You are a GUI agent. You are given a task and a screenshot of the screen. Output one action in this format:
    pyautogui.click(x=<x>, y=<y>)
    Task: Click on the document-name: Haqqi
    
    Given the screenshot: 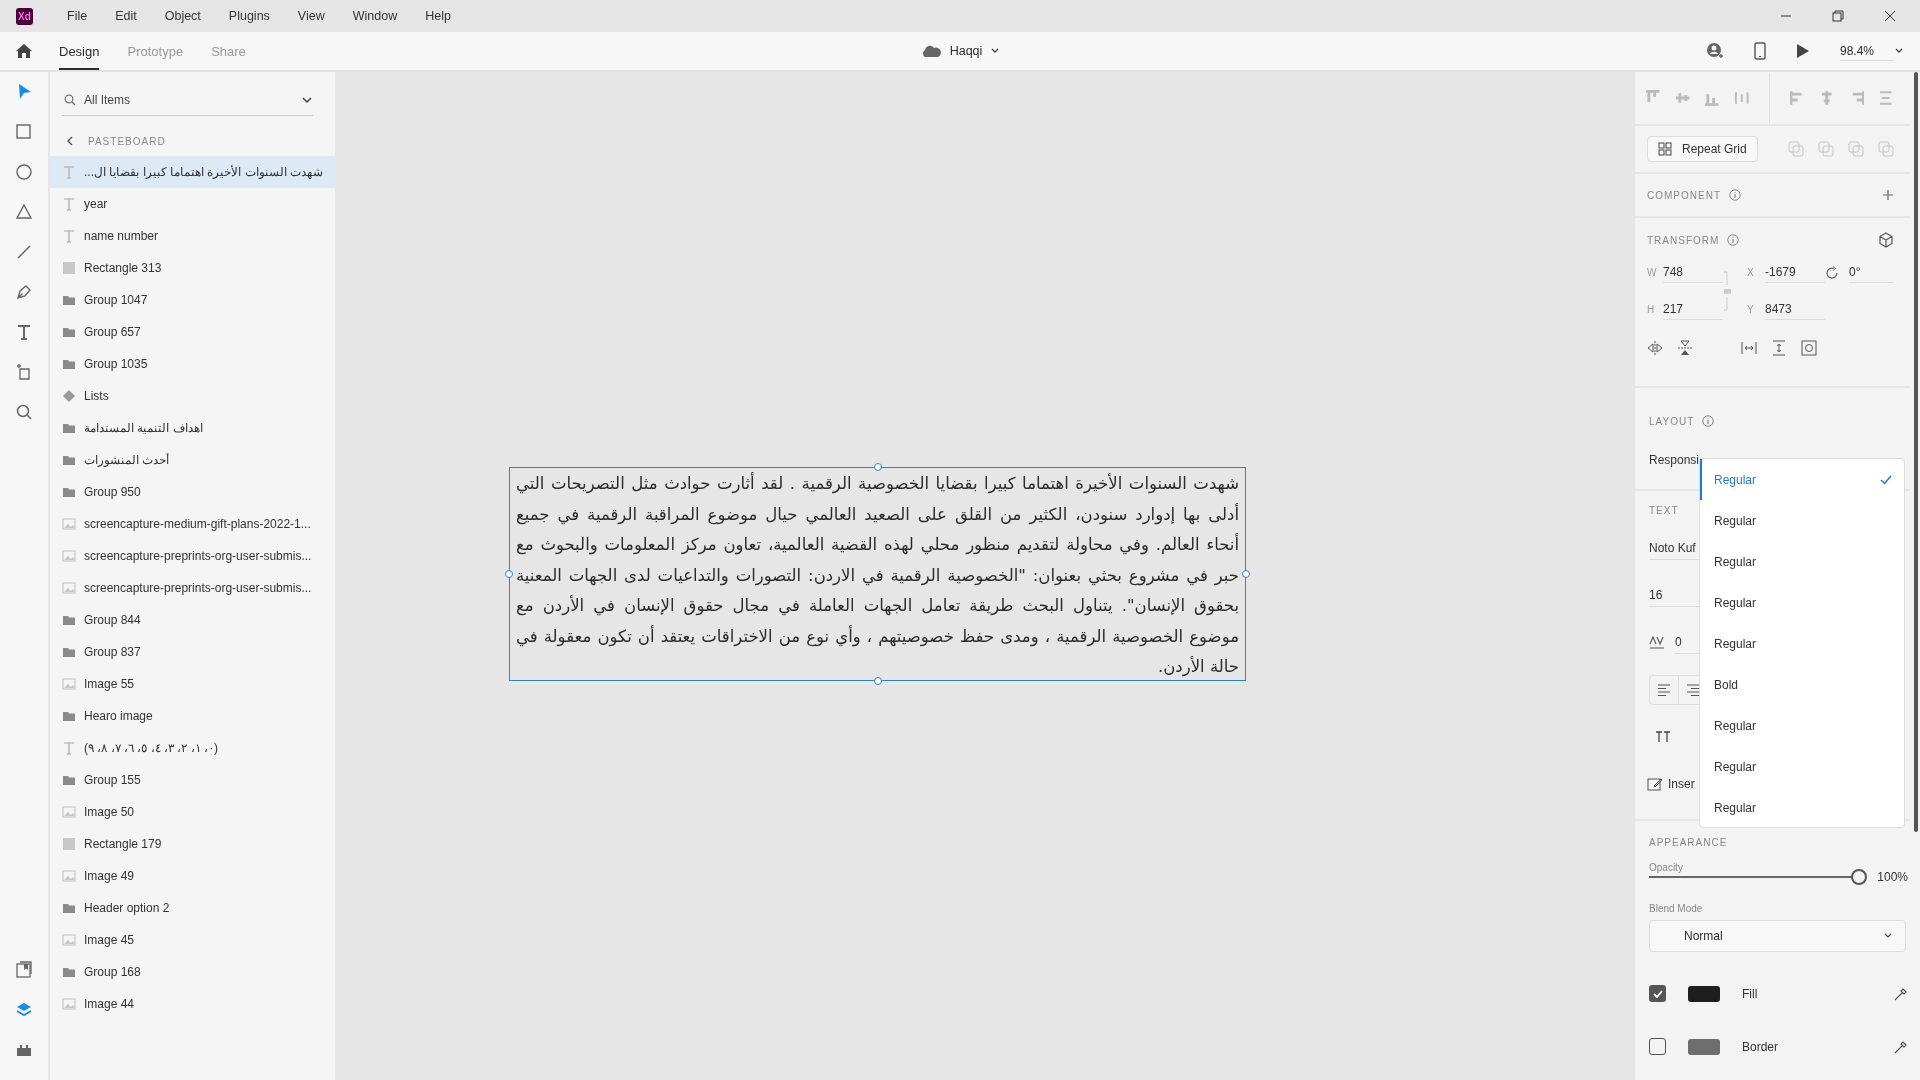 What is the action you would take?
    pyautogui.click(x=966, y=51)
    